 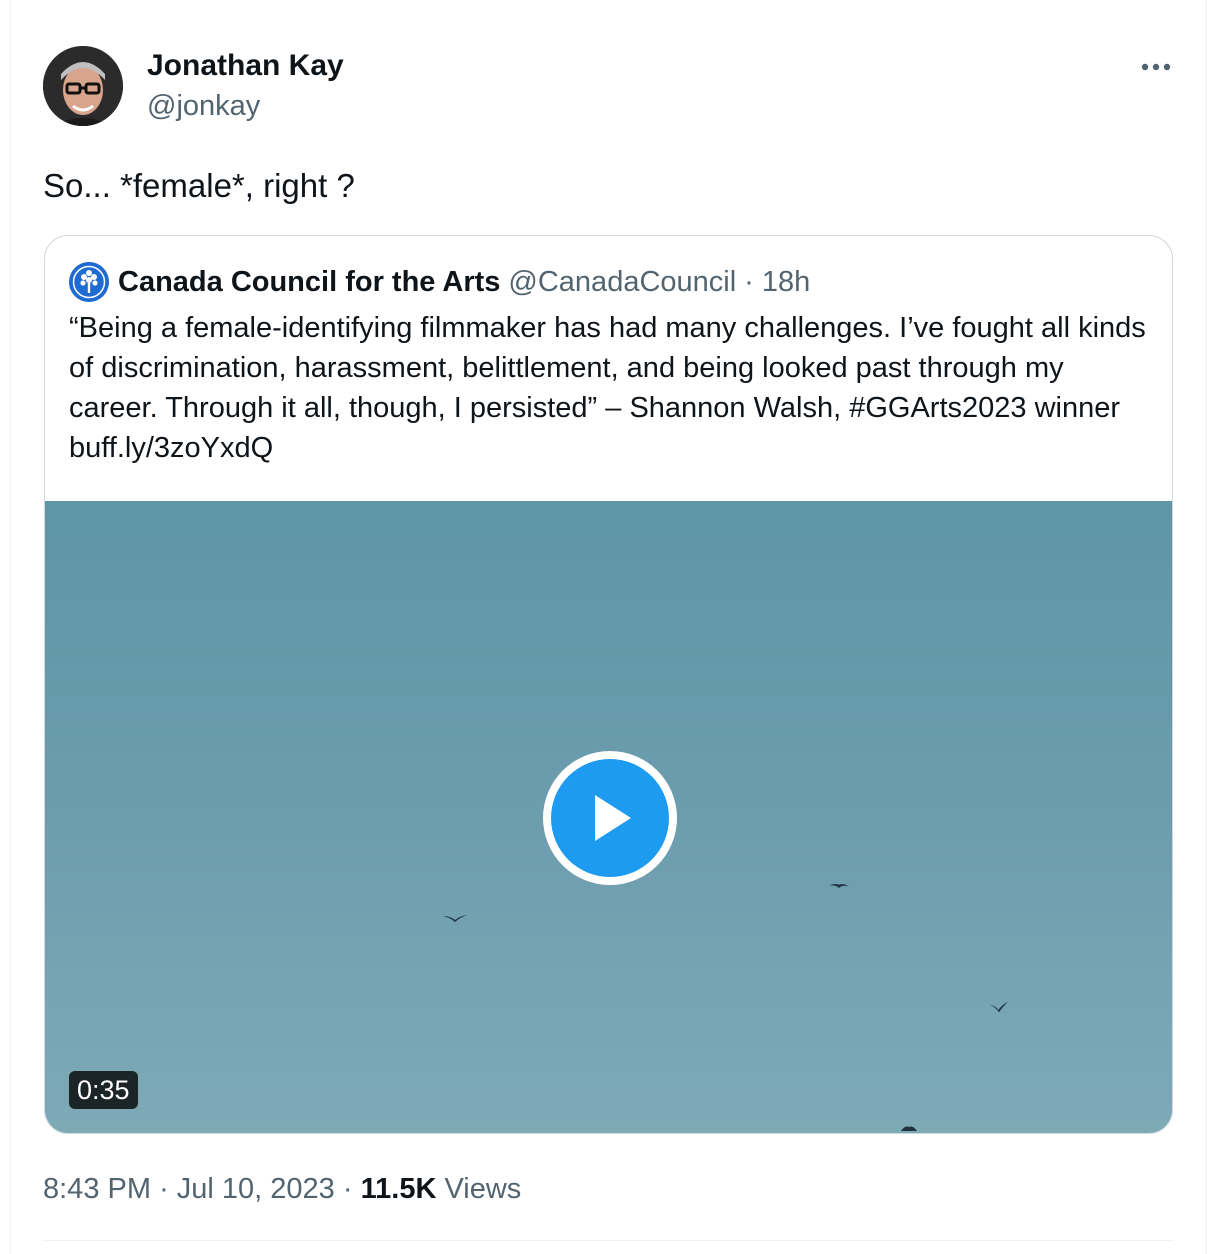 I want to click on quoted-time: 18h, so click(x=786, y=282).